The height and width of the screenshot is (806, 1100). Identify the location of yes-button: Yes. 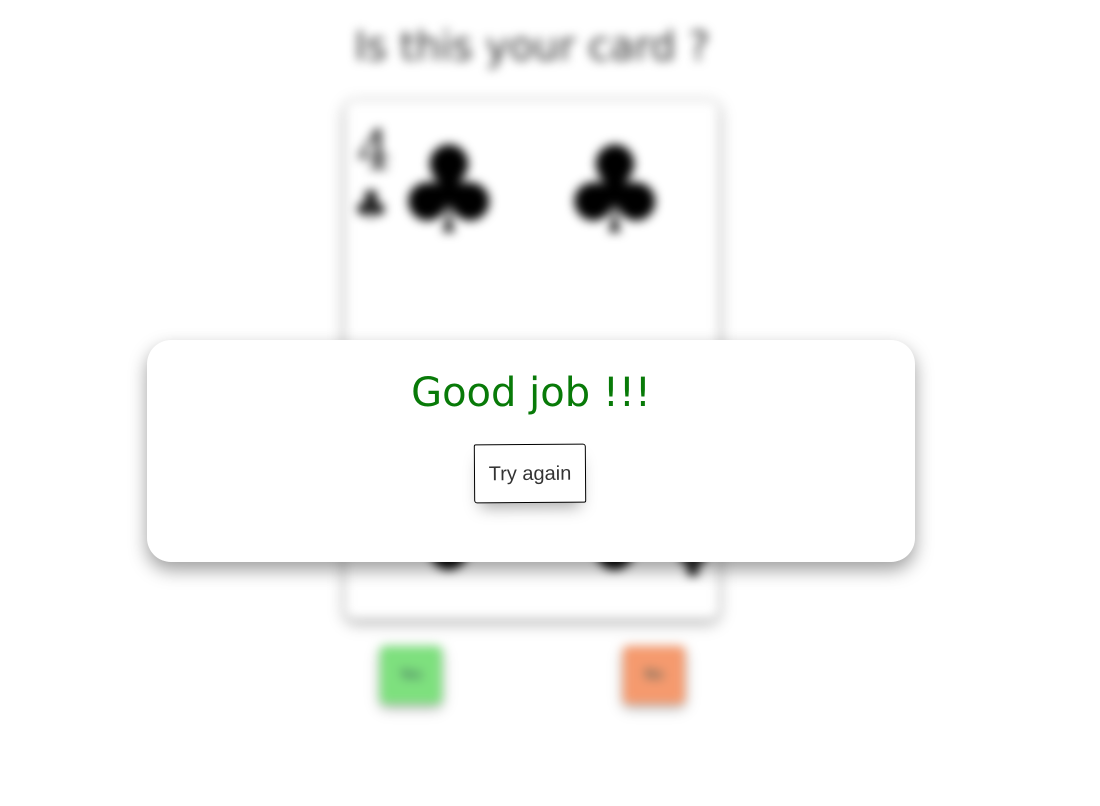
(411, 675).